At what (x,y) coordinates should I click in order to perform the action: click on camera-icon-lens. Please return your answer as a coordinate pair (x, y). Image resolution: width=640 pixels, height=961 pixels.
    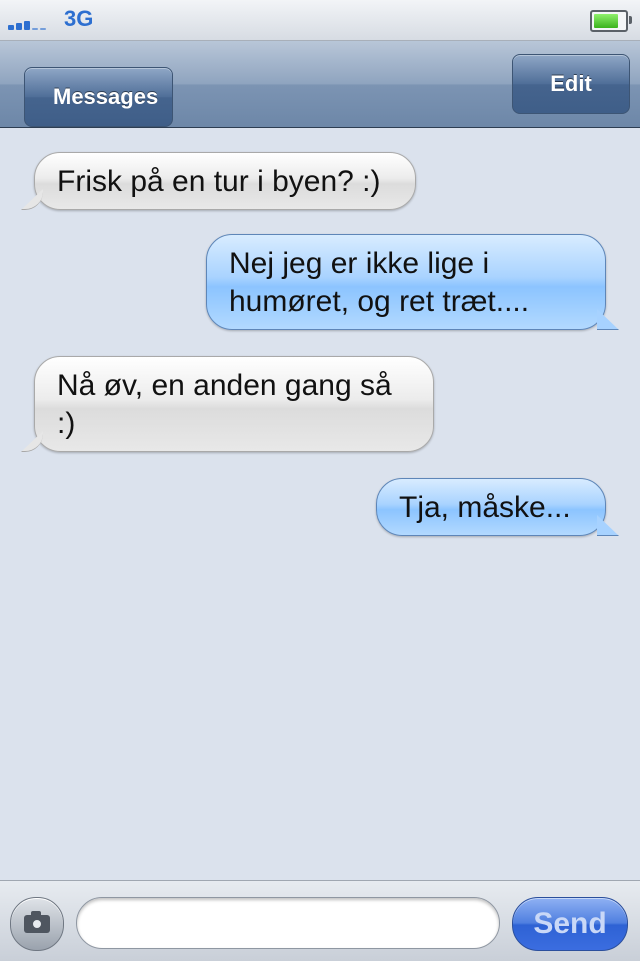
    Looking at the image, I should click on (37, 924).